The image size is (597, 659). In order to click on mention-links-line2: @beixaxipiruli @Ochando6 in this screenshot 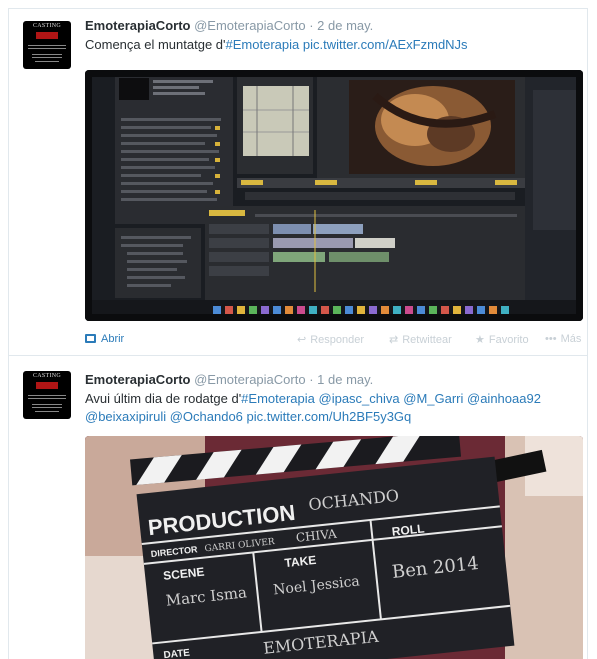, I will do `click(164, 416)`.